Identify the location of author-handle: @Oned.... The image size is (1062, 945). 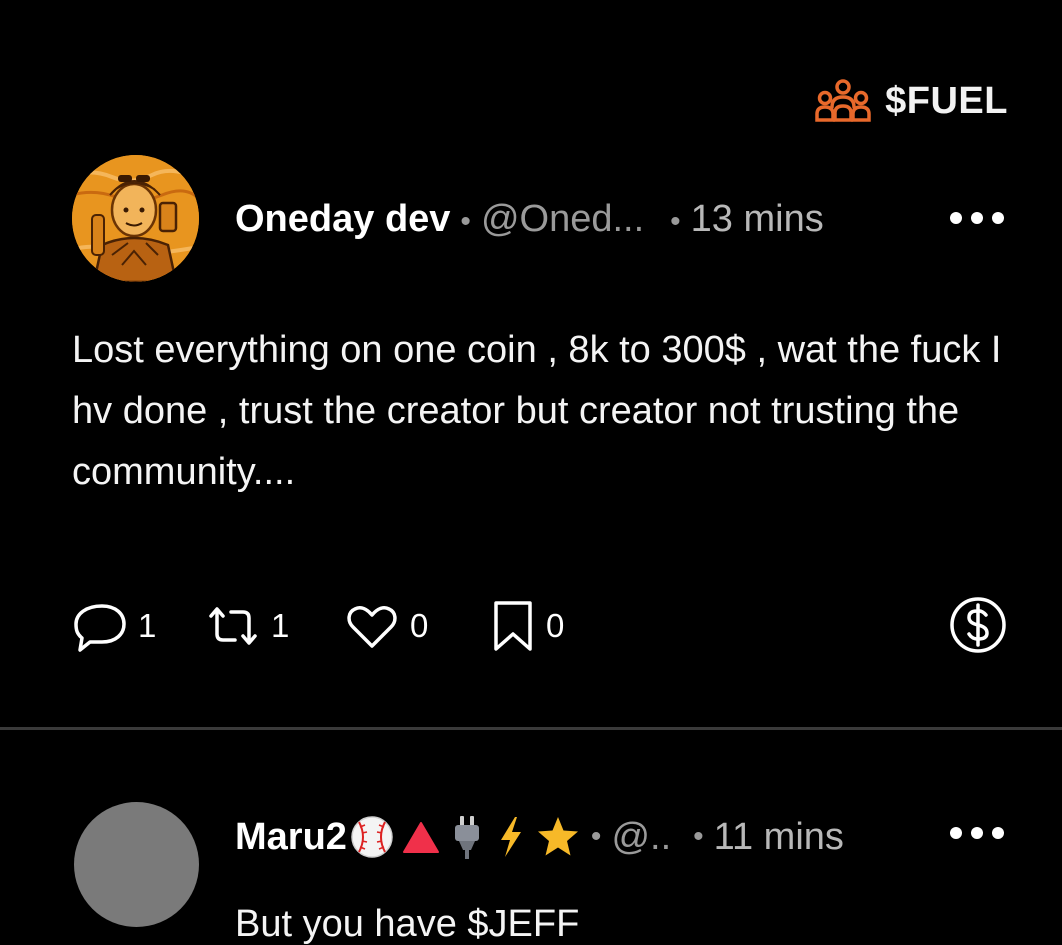
(562, 219).